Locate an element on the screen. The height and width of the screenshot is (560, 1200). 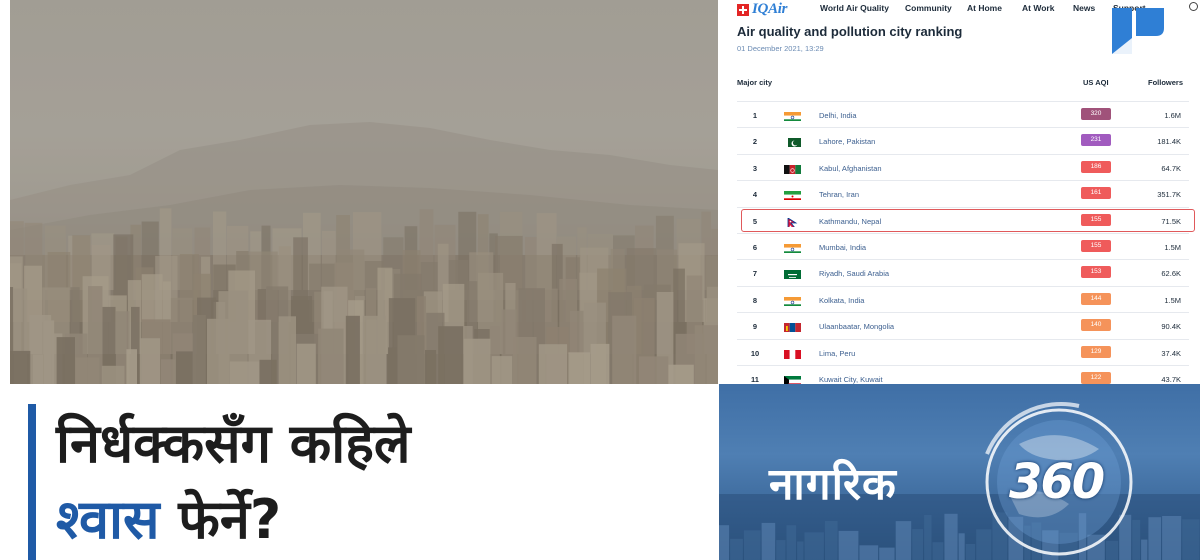
nav-community: Community is located at coordinates (928, 8).